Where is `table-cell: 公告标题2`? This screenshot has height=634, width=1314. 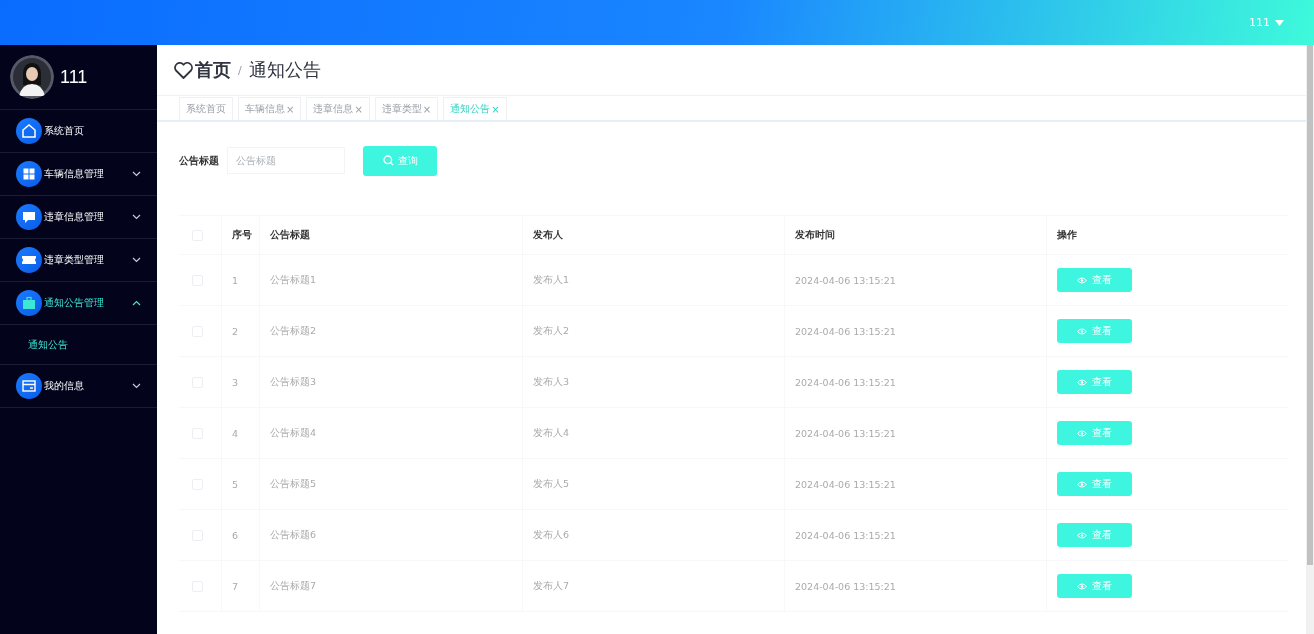 table-cell: 公告标题2 is located at coordinates (293, 331).